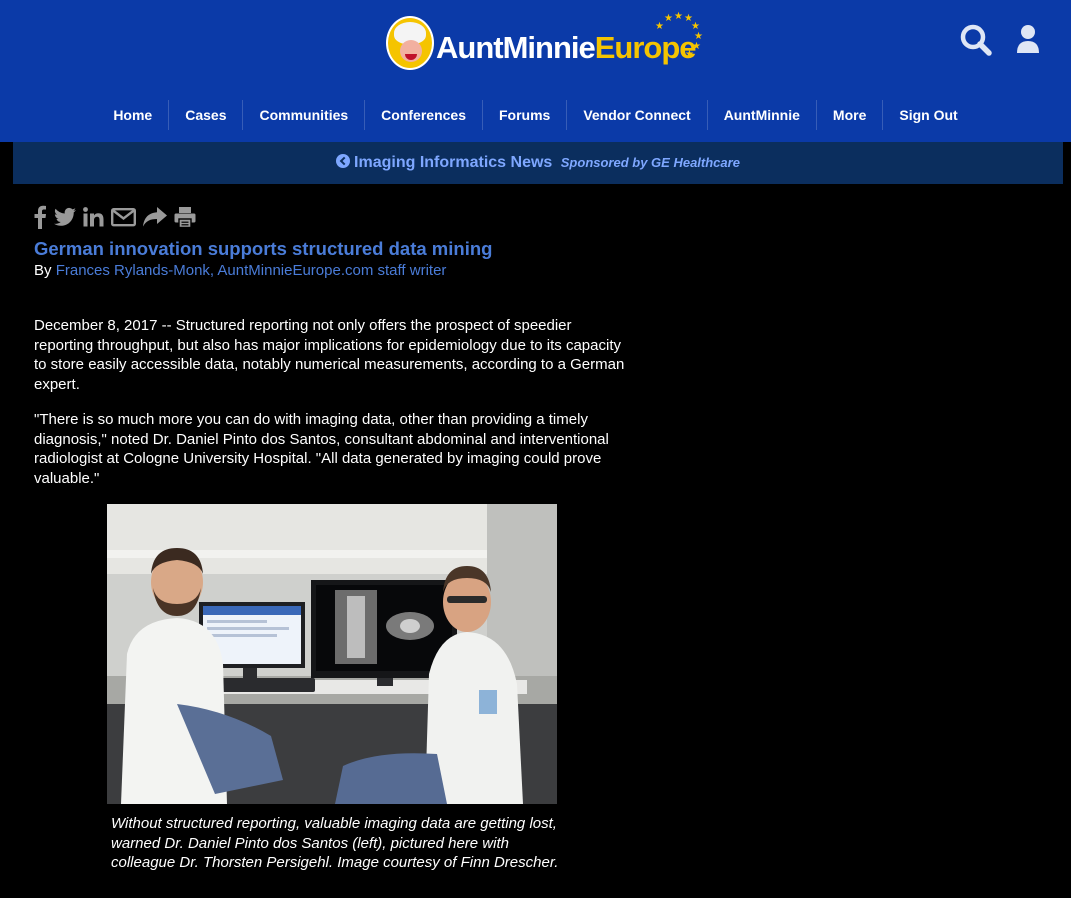  What do you see at coordinates (423, 115) in the screenshot?
I see `nav-conferences: Conferences` at bounding box center [423, 115].